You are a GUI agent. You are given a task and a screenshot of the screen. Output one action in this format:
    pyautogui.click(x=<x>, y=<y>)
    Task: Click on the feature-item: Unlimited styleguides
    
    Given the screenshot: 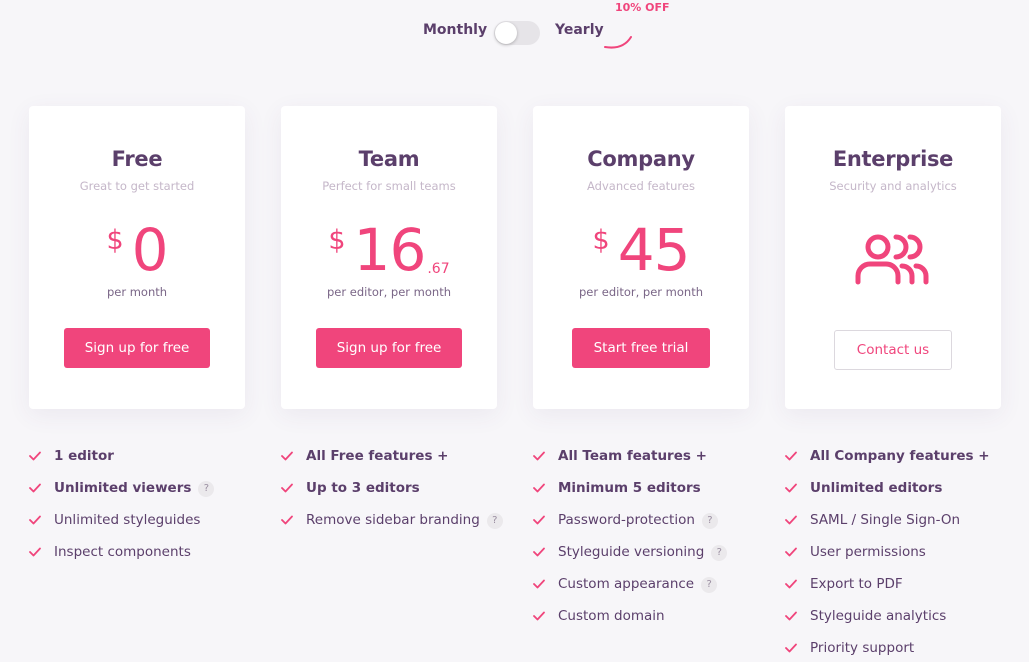 What is the action you would take?
    pyautogui.click(x=121, y=524)
    